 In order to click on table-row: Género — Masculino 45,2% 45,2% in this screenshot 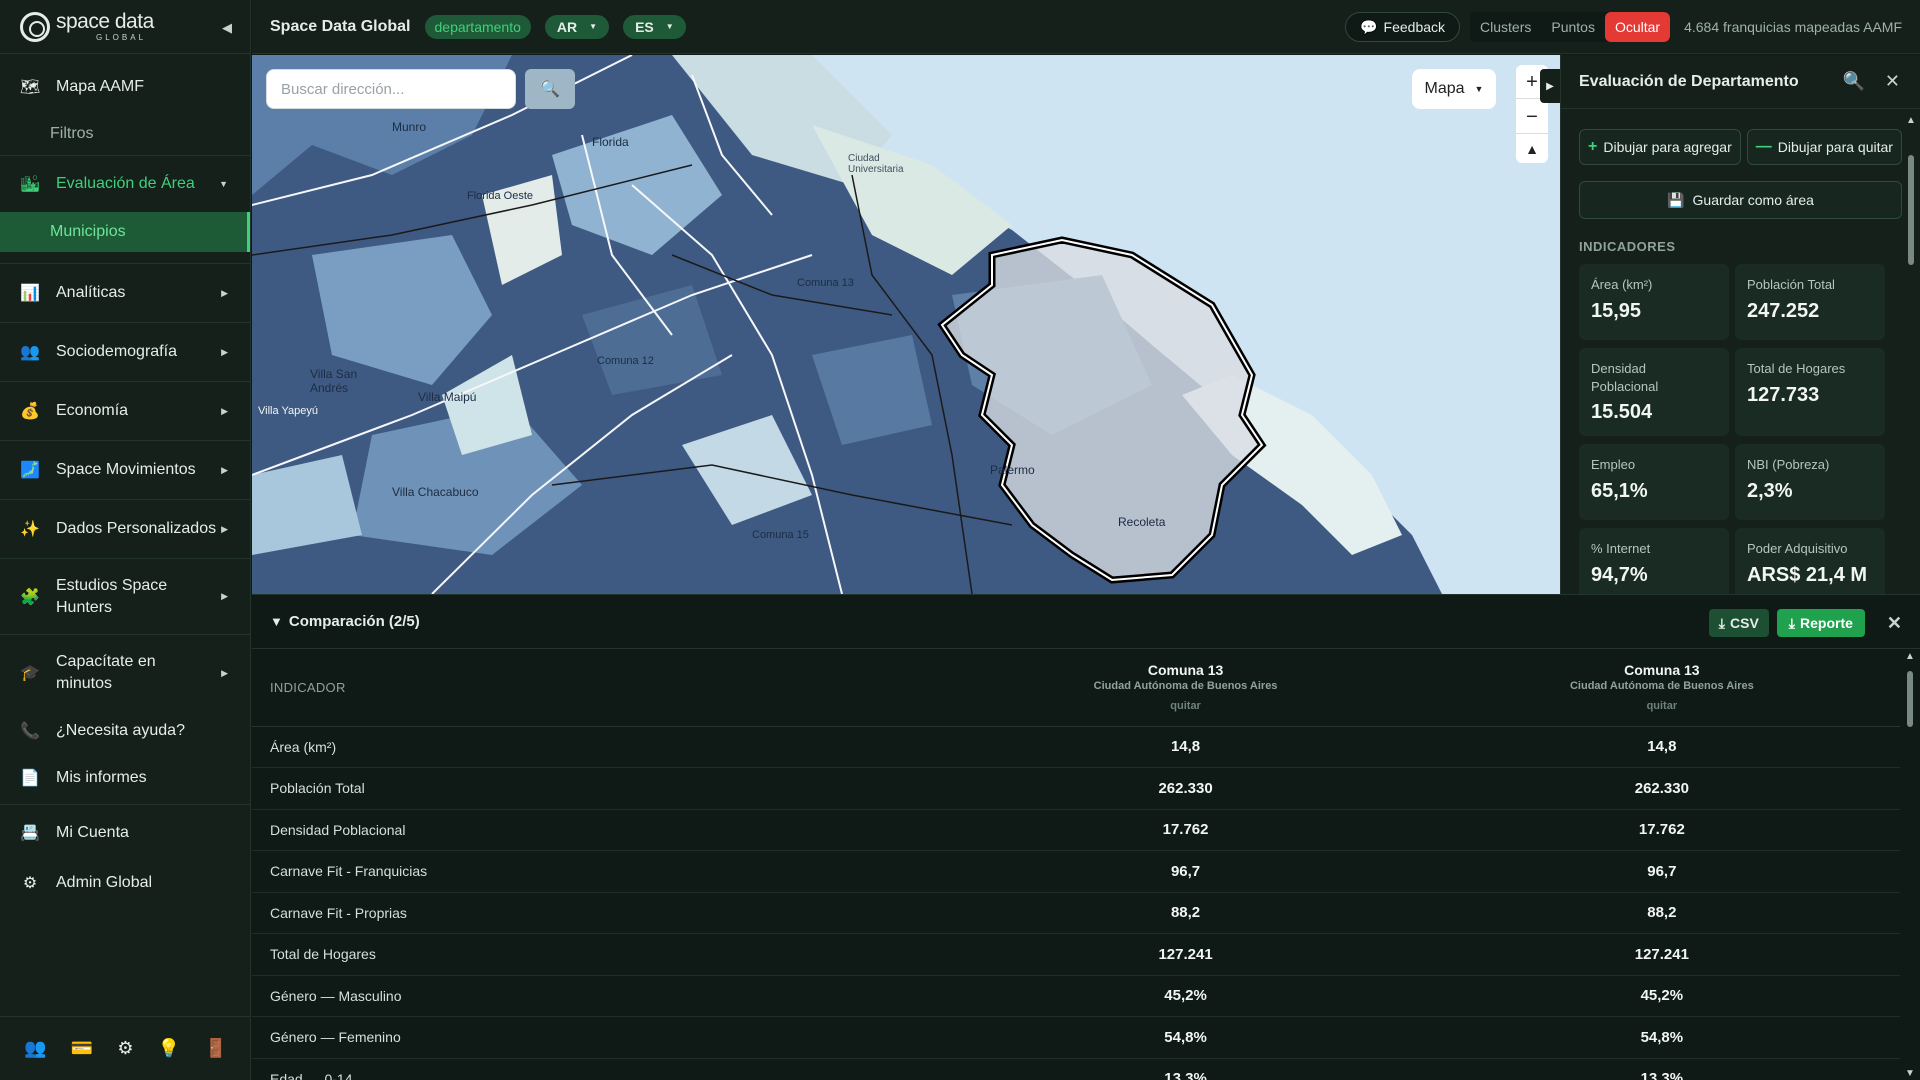, I will do `click(1076, 996)`.